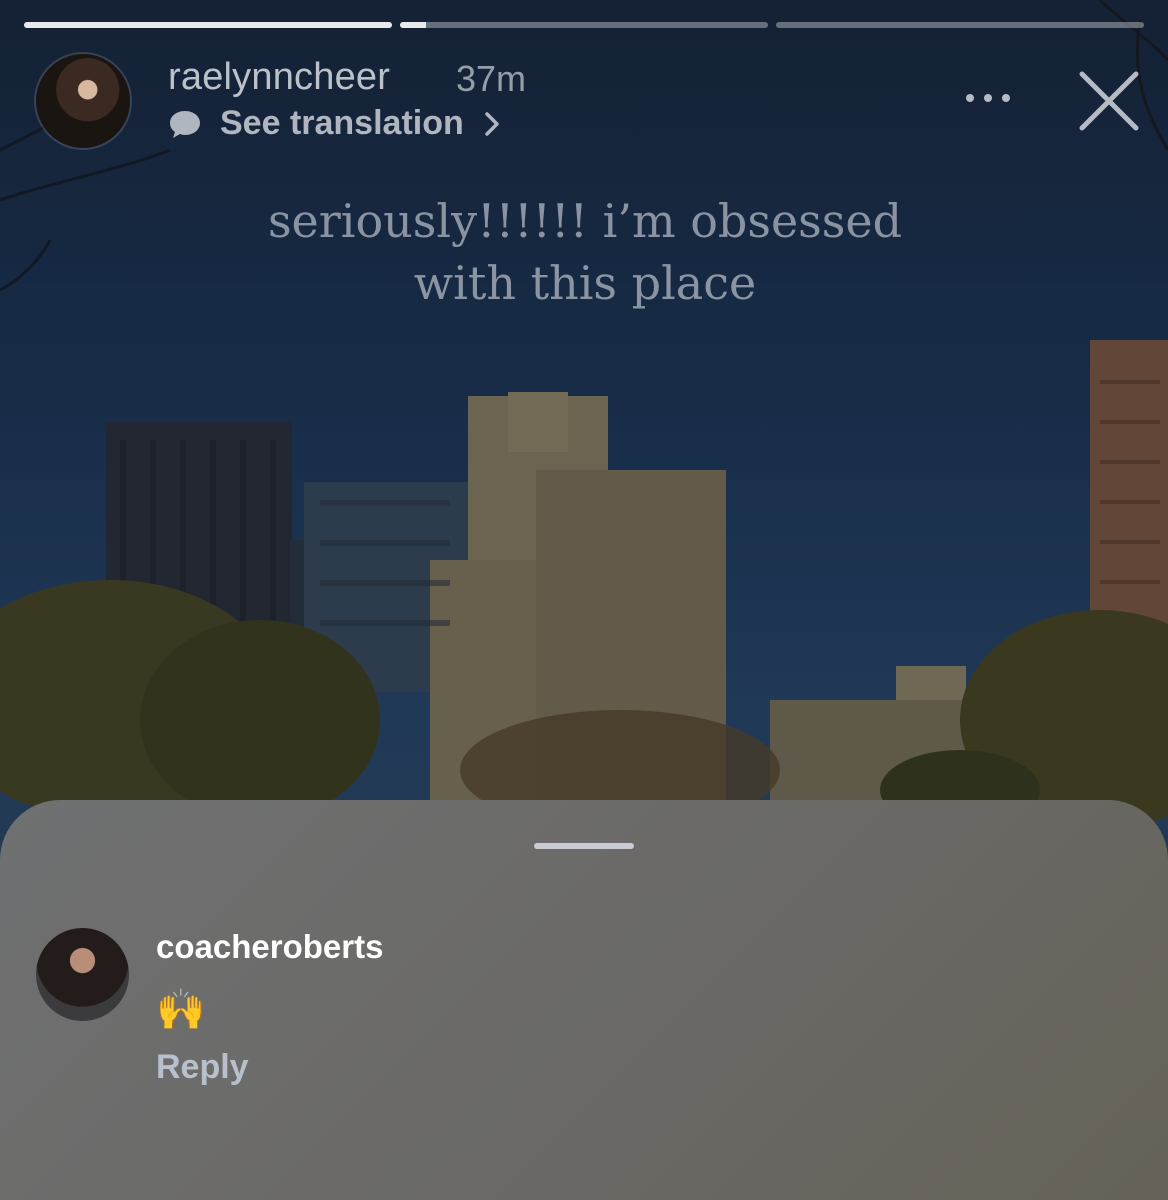 The image size is (1168, 1200). I want to click on commenter-avatar, so click(82, 974).